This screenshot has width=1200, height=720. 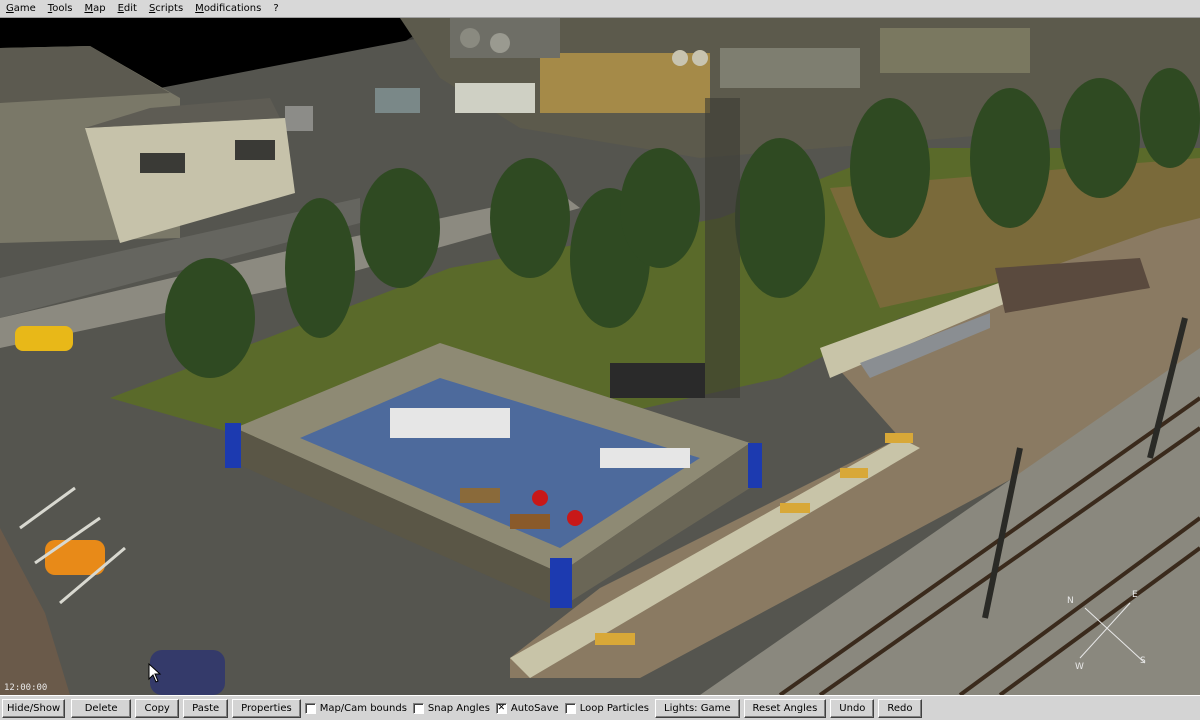 I want to click on autosave-checkbox: ✕ AutoSave, so click(x=527, y=708).